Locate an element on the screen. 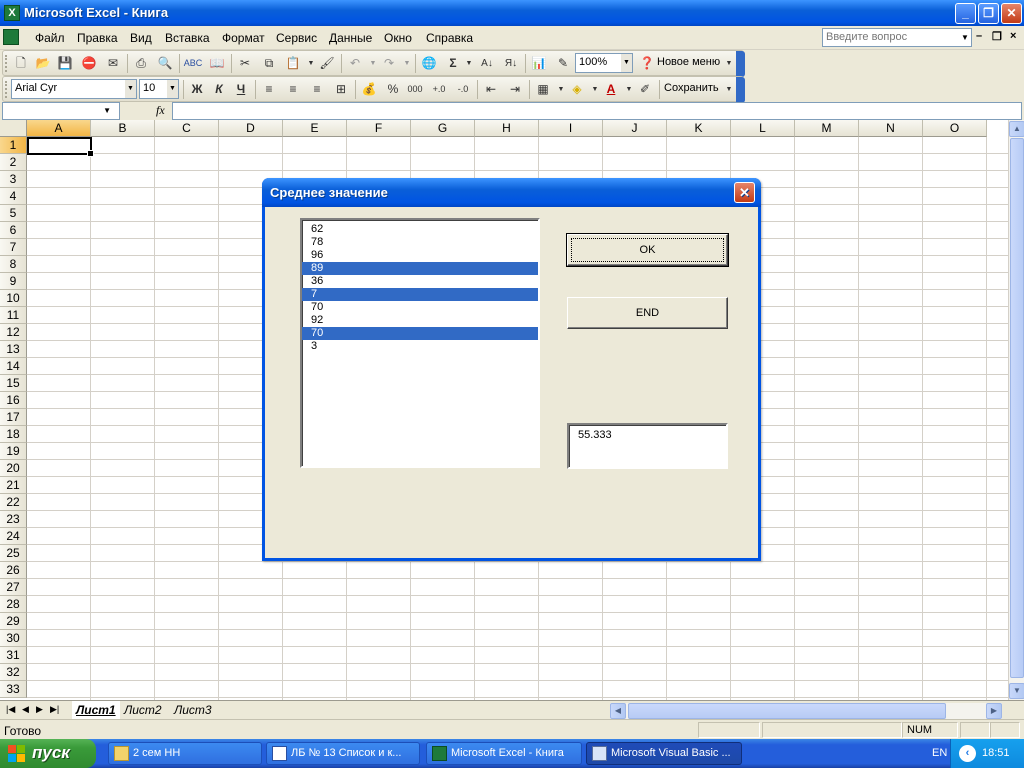 The width and height of the screenshot is (1024, 768). sheet-tab-2: Лист2 is located at coordinates (143, 710).